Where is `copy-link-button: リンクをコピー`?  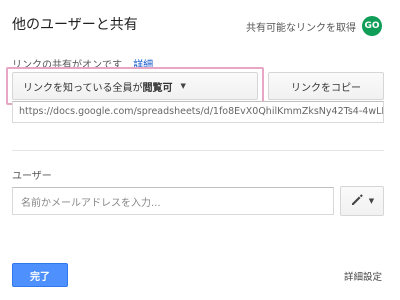 copy-link-button: リンクをコピー is located at coordinates (326, 86).